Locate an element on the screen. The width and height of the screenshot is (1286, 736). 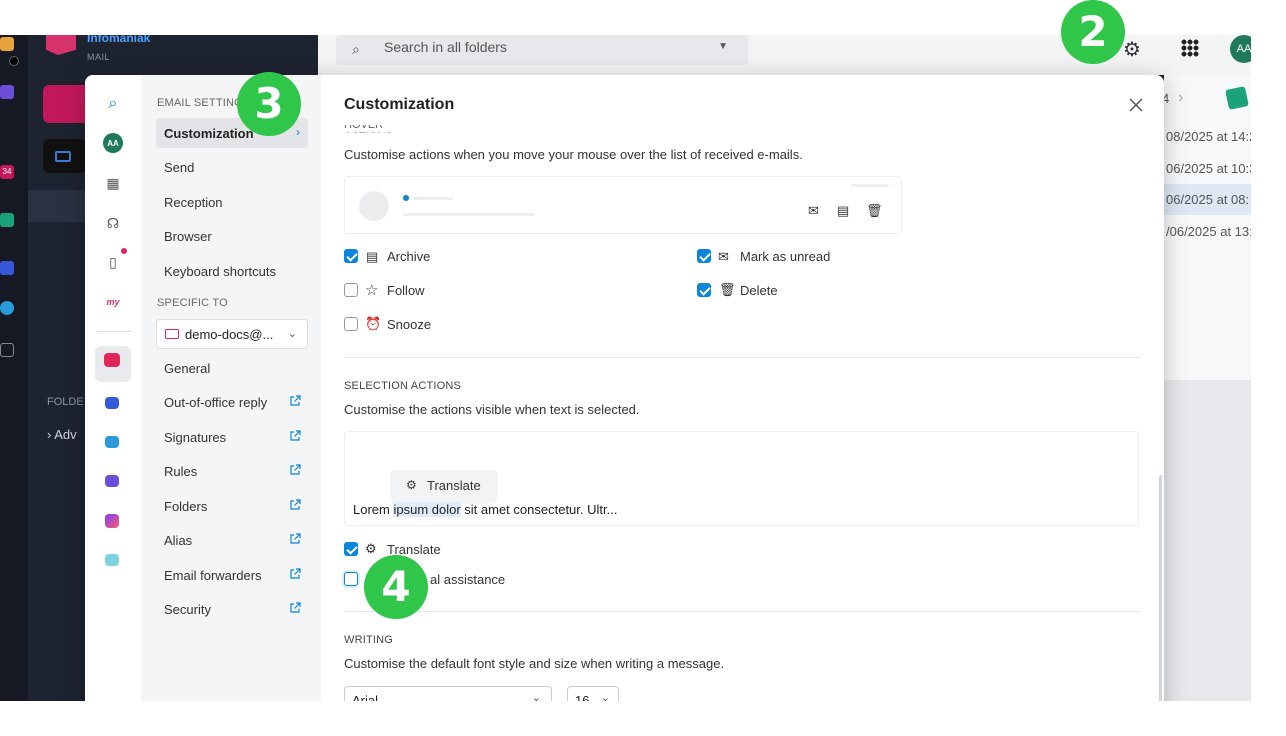
nav-item-email-forwarders: Email forwarders is located at coordinates (232, 575).